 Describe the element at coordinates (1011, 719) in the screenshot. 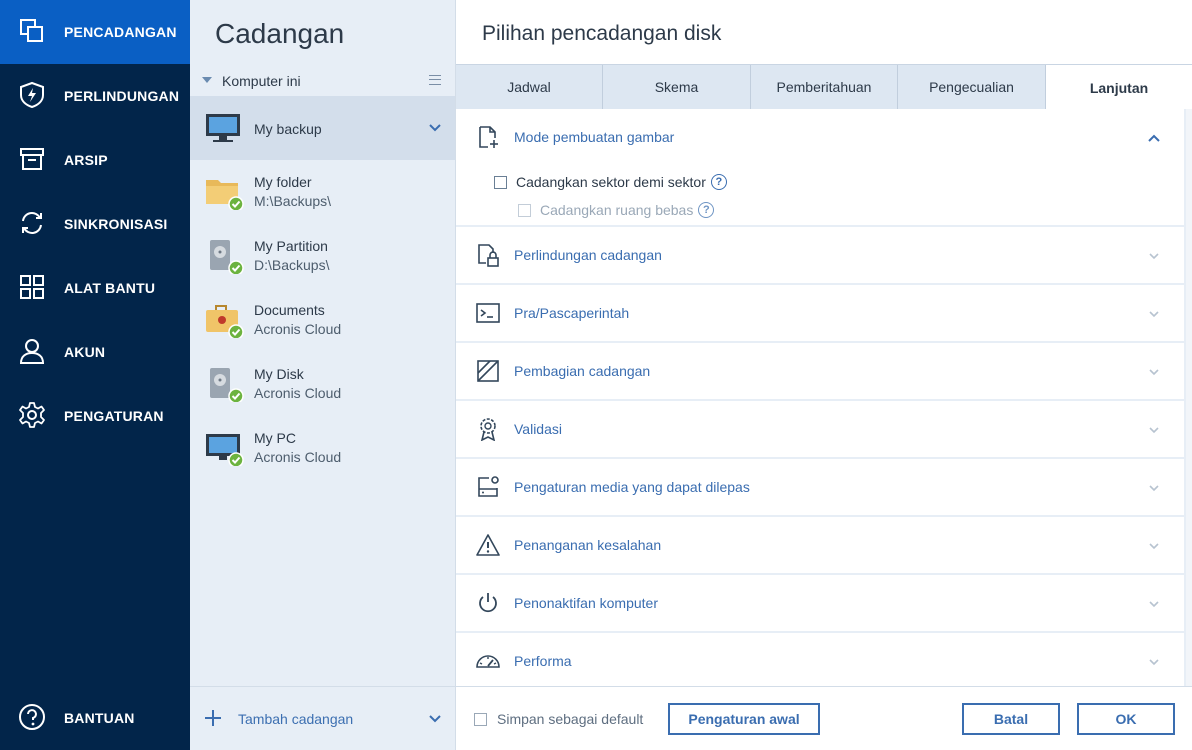

I see `cancel-button: Batal` at that location.